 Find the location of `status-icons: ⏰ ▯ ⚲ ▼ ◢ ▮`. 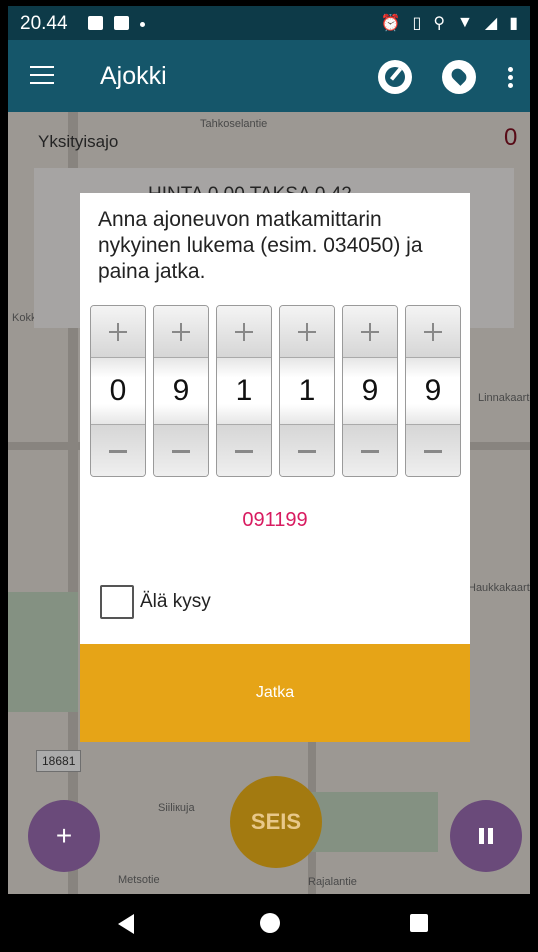

status-icons: ⏰ ▯ ⚲ ▼ ◢ ▮ is located at coordinates (449, 23).